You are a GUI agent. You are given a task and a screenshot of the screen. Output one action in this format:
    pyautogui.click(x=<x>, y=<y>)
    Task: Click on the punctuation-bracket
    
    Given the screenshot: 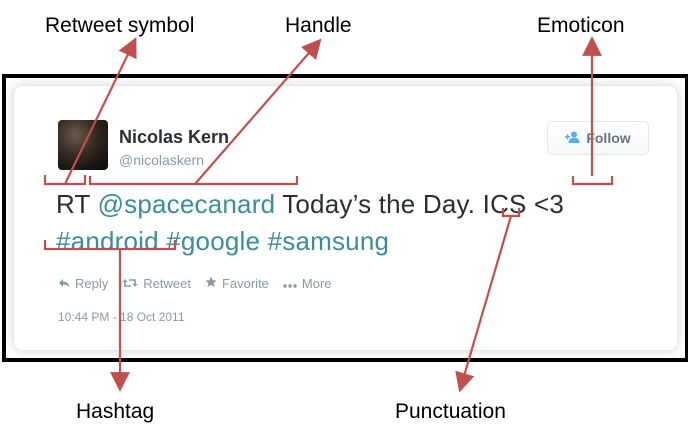 What is the action you would take?
    pyautogui.click(x=511, y=213)
    